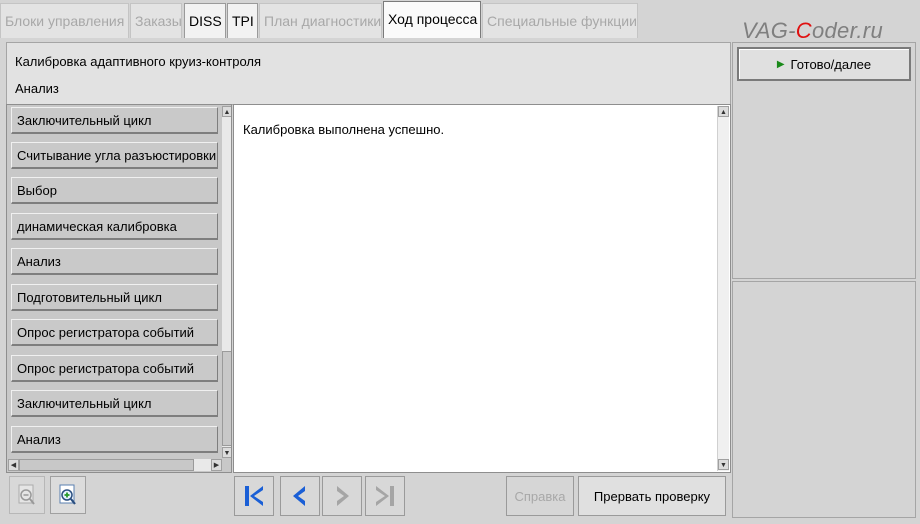 This screenshot has width=920, height=524. I want to click on chevron-left-icon, so click(299, 496).